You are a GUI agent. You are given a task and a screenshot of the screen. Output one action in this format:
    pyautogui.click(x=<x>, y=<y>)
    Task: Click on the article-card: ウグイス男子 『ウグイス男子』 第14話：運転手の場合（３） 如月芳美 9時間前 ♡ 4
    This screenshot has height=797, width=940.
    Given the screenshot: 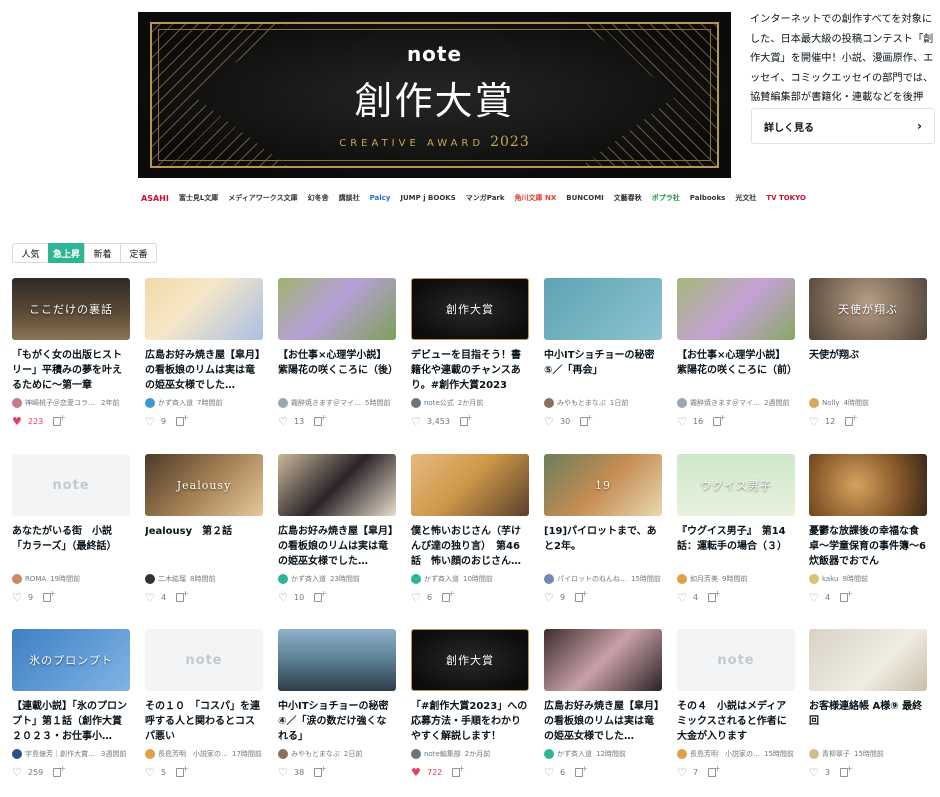 What is the action you would take?
    pyautogui.click(x=736, y=528)
    